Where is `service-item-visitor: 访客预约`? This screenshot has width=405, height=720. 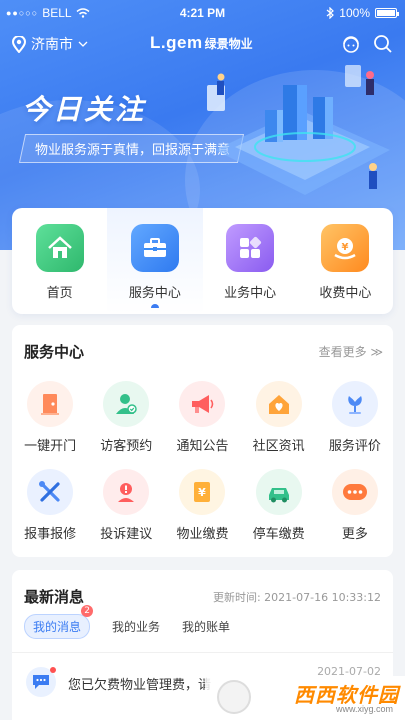 service-item-visitor: 访客预约 is located at coordinates (126, 425).